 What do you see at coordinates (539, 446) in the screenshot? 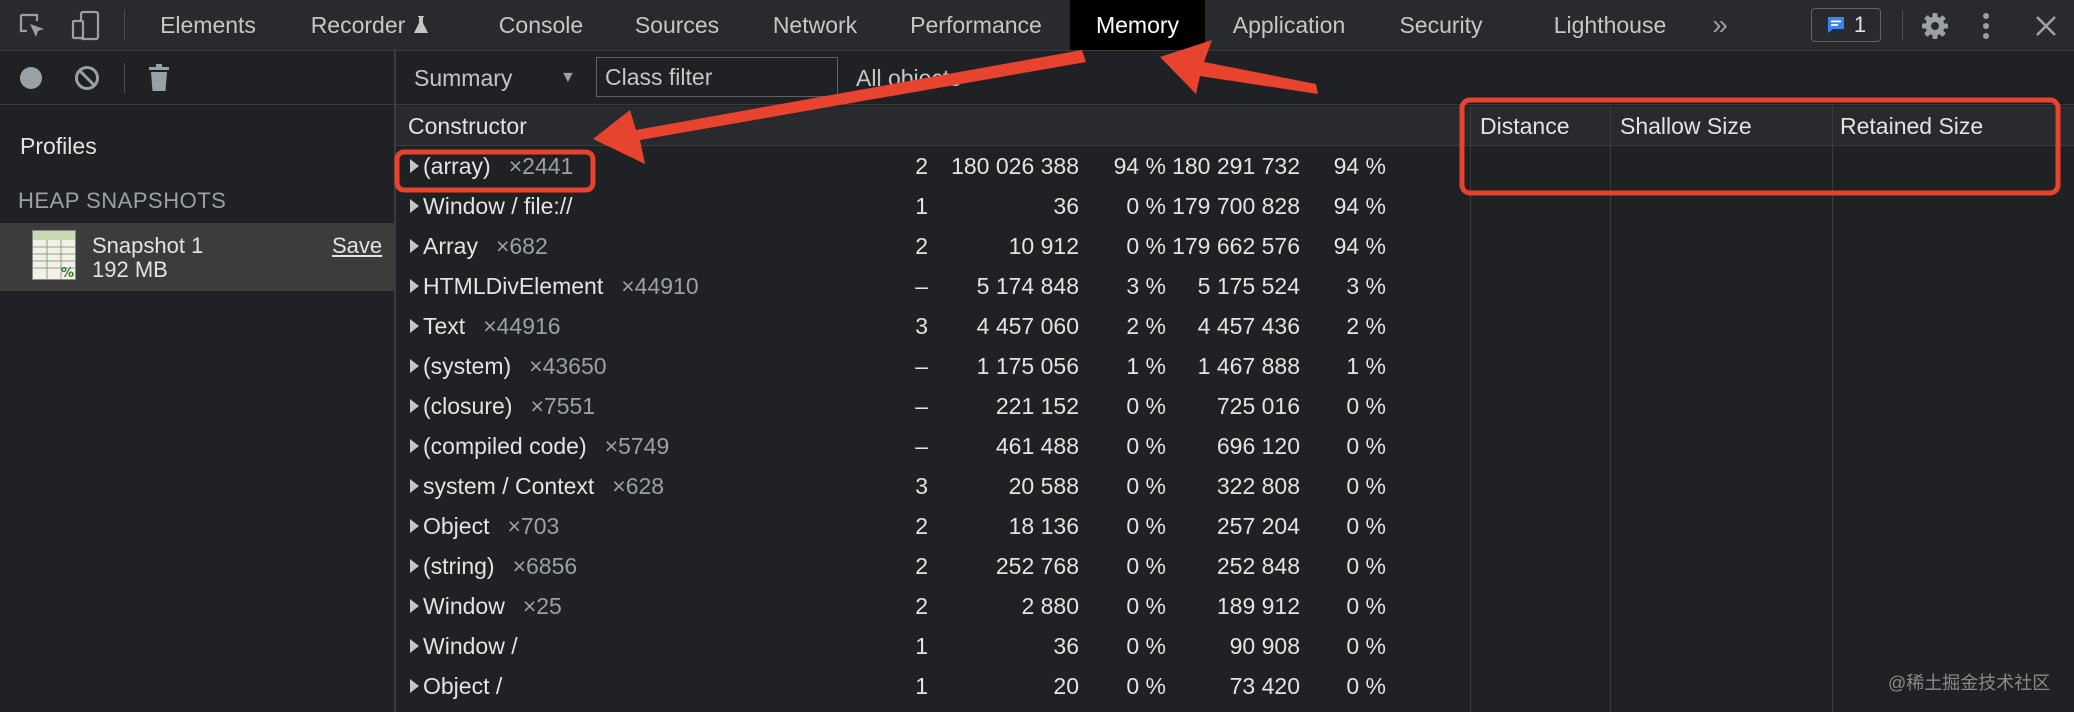
I see `constructor-cell: (compiled code) ×5749` at bounding box center [539, 446].